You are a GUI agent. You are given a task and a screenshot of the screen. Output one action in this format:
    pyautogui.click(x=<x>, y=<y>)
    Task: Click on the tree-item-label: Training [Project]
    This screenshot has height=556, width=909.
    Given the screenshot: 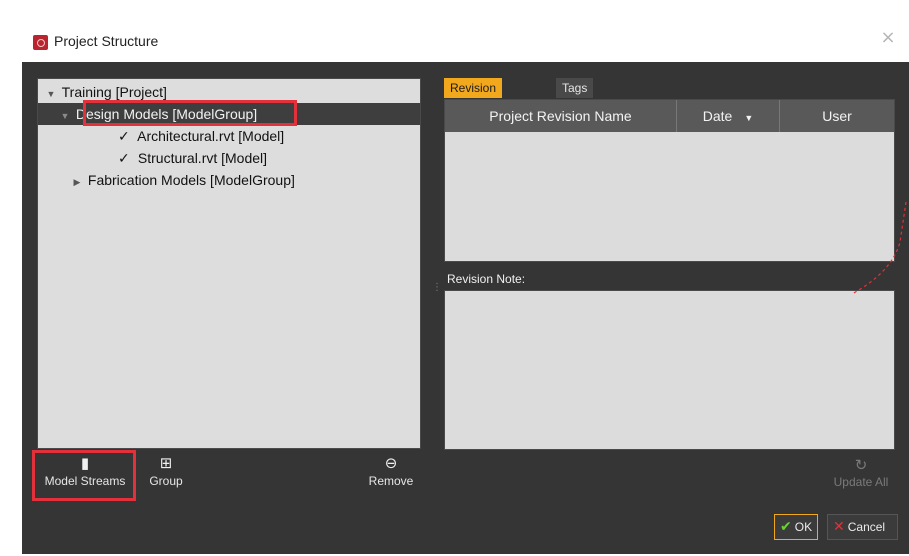 What is the action you would take?
    pyautogui.click(x=114, y=92)
    